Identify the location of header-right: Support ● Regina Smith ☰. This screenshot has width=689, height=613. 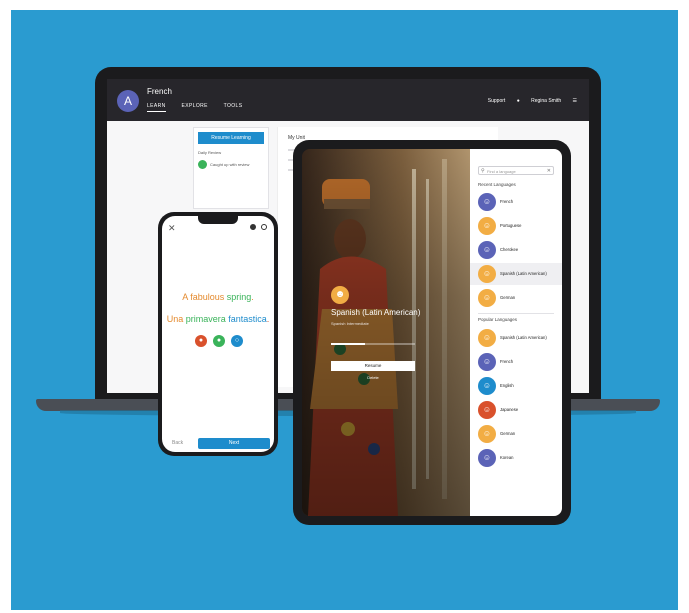
(527, 101).